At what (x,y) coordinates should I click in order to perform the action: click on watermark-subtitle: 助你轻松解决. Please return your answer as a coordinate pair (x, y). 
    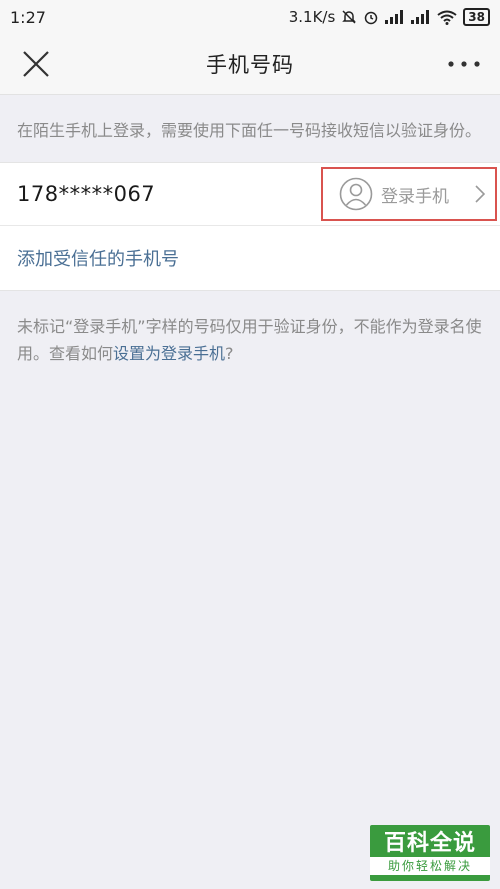
    Looking at the image, I should click on (430, 866).